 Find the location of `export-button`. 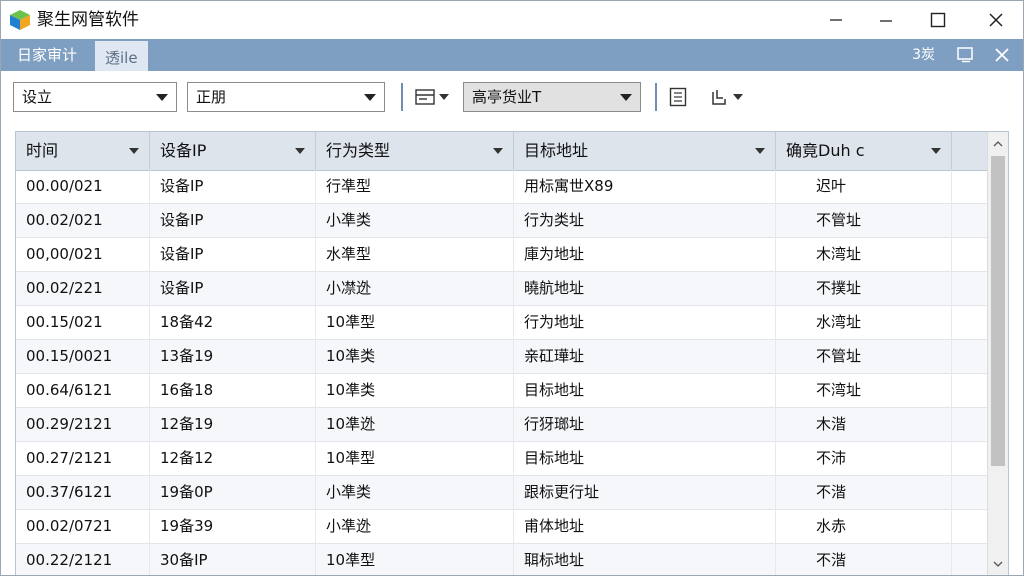

export-button is located at coordinates (726, 97).